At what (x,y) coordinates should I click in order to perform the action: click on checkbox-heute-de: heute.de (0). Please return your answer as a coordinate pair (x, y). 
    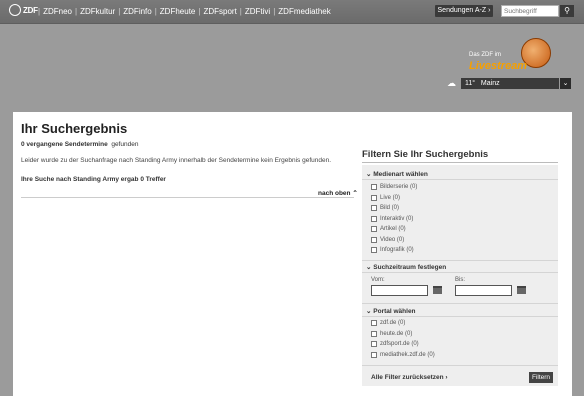
    Looking at the image, I should click on (391, 334).